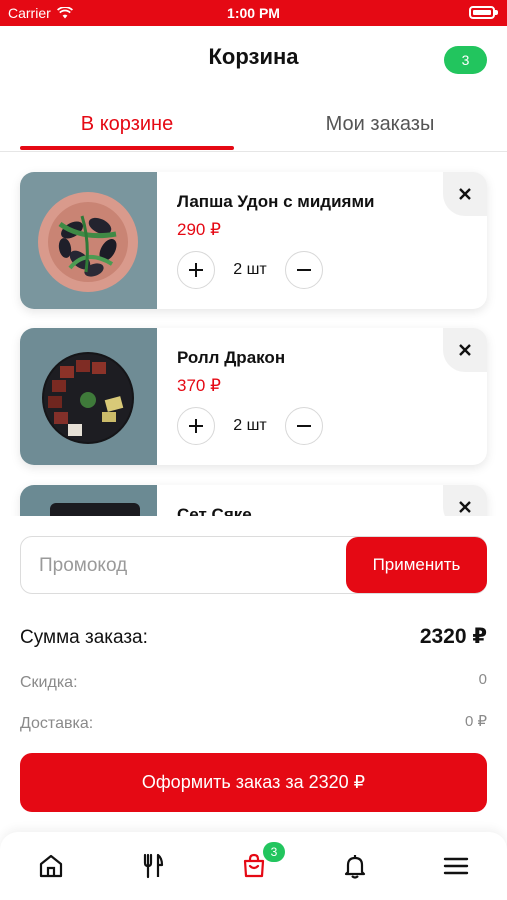 This screenshot has height=900, width=507. Describe the element at coordinates (253, 240) in the screenshot. I see `cart-item: Лапша Удон с мидиями 290 ₽ 2 шт` at that location.